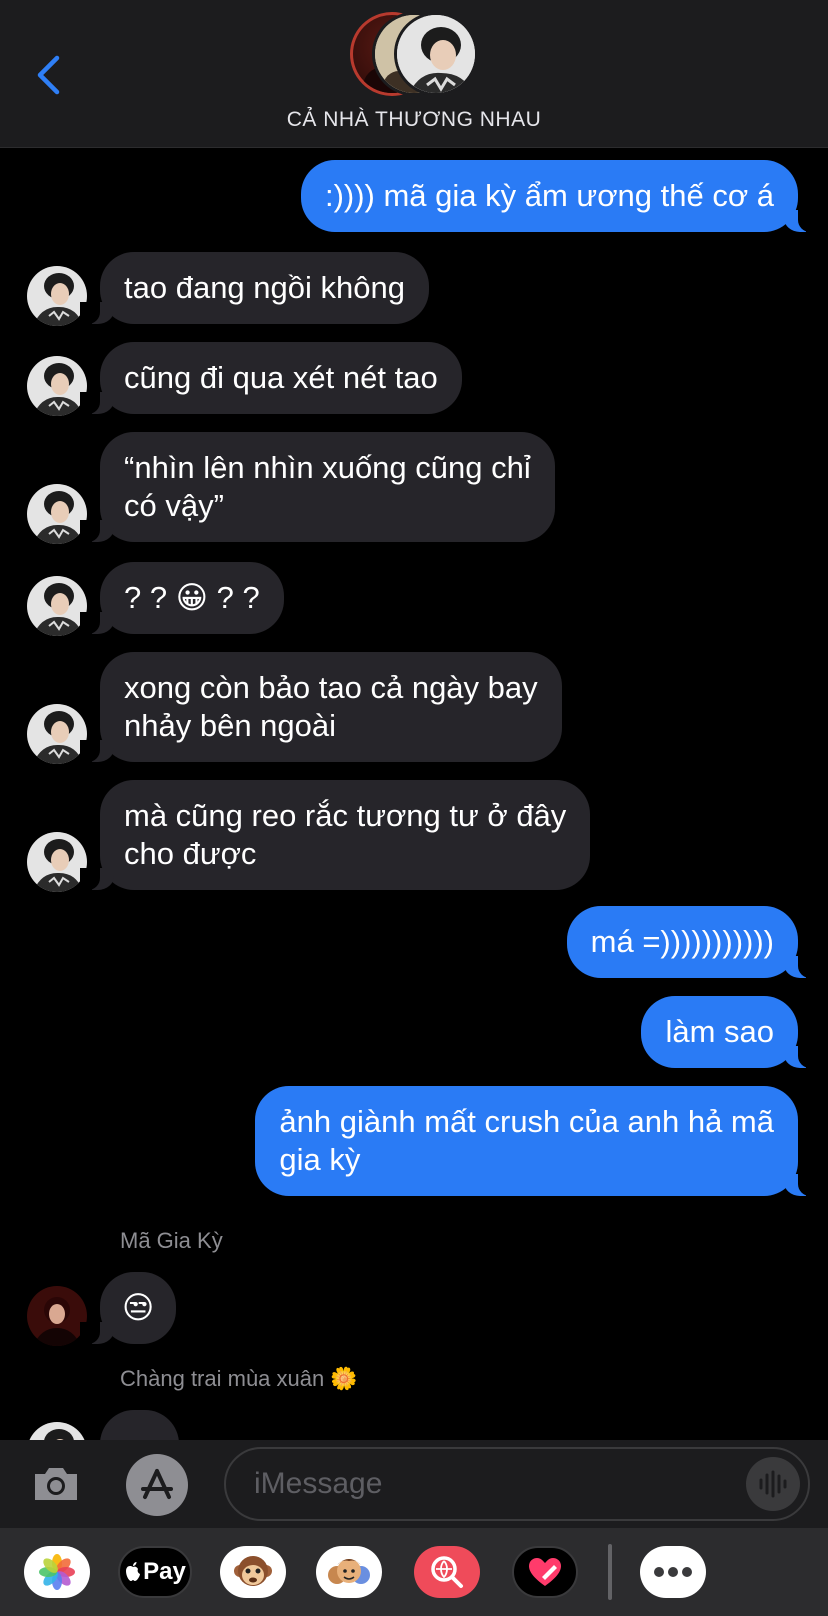 Image resolution: width=828 pixels, height=1616 pixels. I want to click on animoji-app-button, so click(253, 1572).